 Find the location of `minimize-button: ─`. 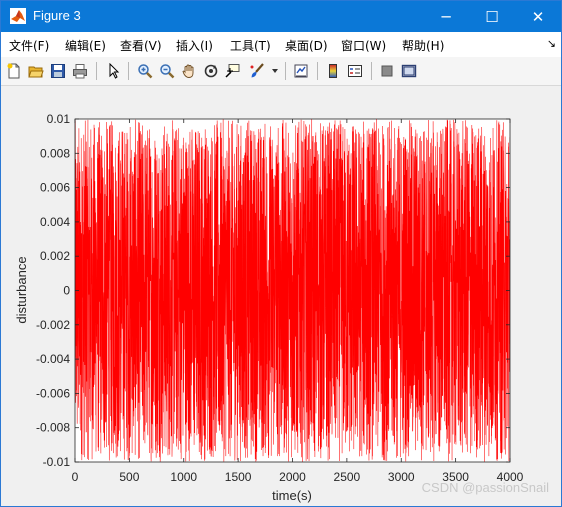

minimize-button: ─ is located at coordinates (446, 16).